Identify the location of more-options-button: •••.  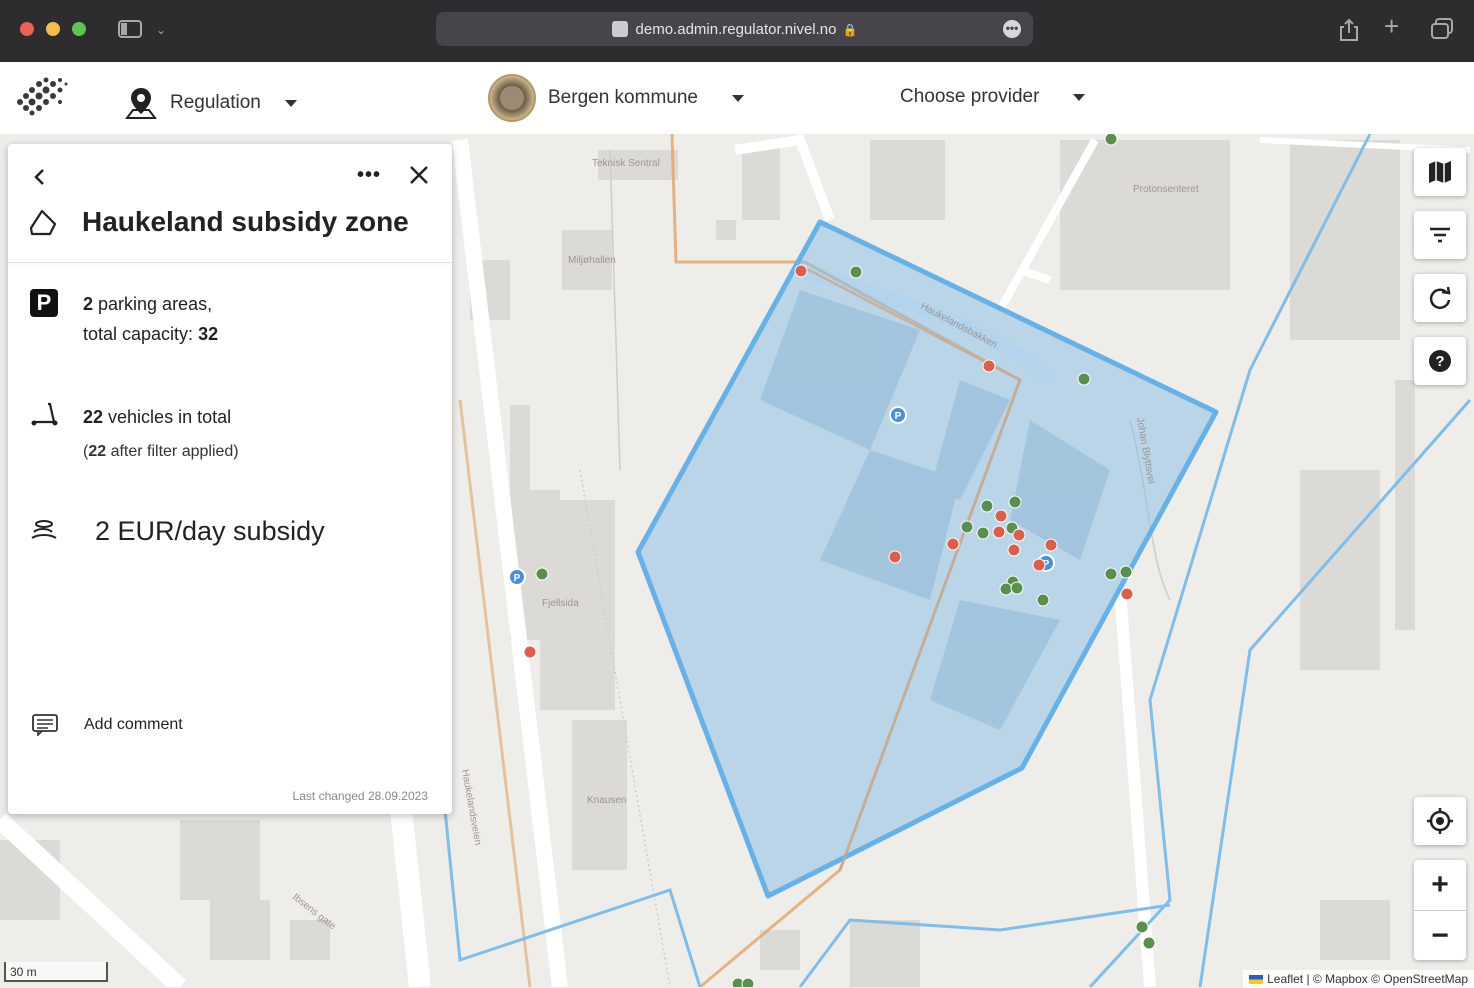
(369, 175).